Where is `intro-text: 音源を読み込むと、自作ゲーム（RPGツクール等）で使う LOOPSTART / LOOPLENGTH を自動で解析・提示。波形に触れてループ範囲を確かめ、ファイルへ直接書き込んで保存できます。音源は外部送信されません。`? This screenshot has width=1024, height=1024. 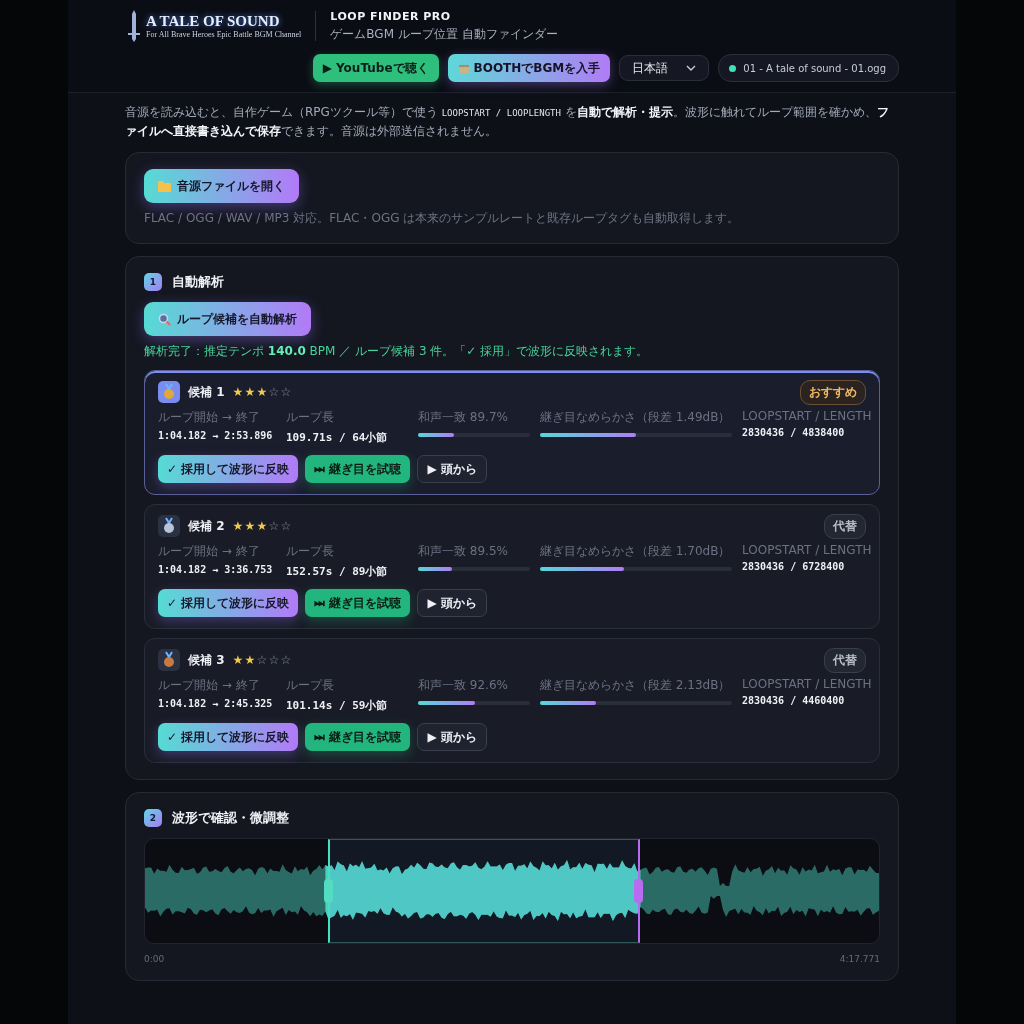
intro-text: 音源を読み込むと、自作ゲーム（RPGツクール等）で使う LOOPSTART / LOOPLENGTH を自動で解析・提示。波形に触れてループ範囲を確かめ、ファイルへ直接書き込んで保存できます。音源は外部送信されません。 is located at coordinates (507, 122).